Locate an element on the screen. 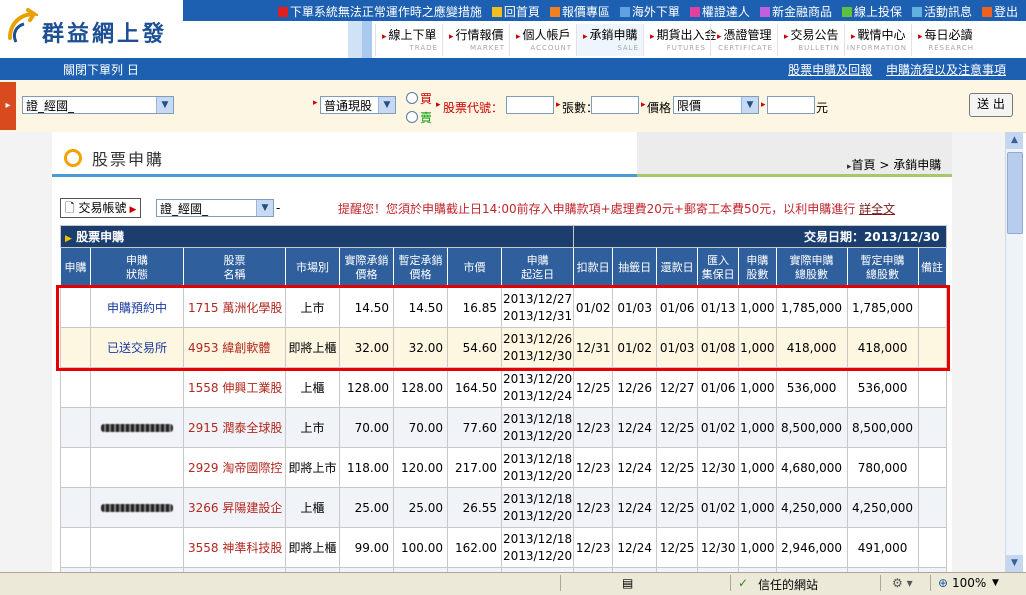  cell-total_tent: 780,000 is located at coordinates (882, 467).